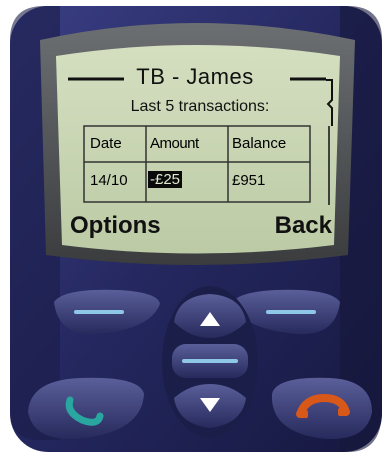 The width and height of the screenshot is (390, 456). Describe the element at coordinates (200, 106) in the screenshot. I see `screen-subtitle: Last 5 transactions:` at that location.